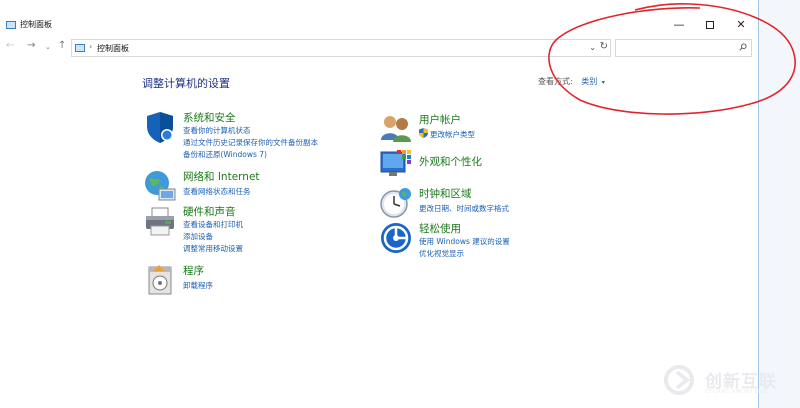 The width and height of the screenshot is (800, 408). I want to click on category-title-ease-of-access: 轻松使用, so click(440, 228).